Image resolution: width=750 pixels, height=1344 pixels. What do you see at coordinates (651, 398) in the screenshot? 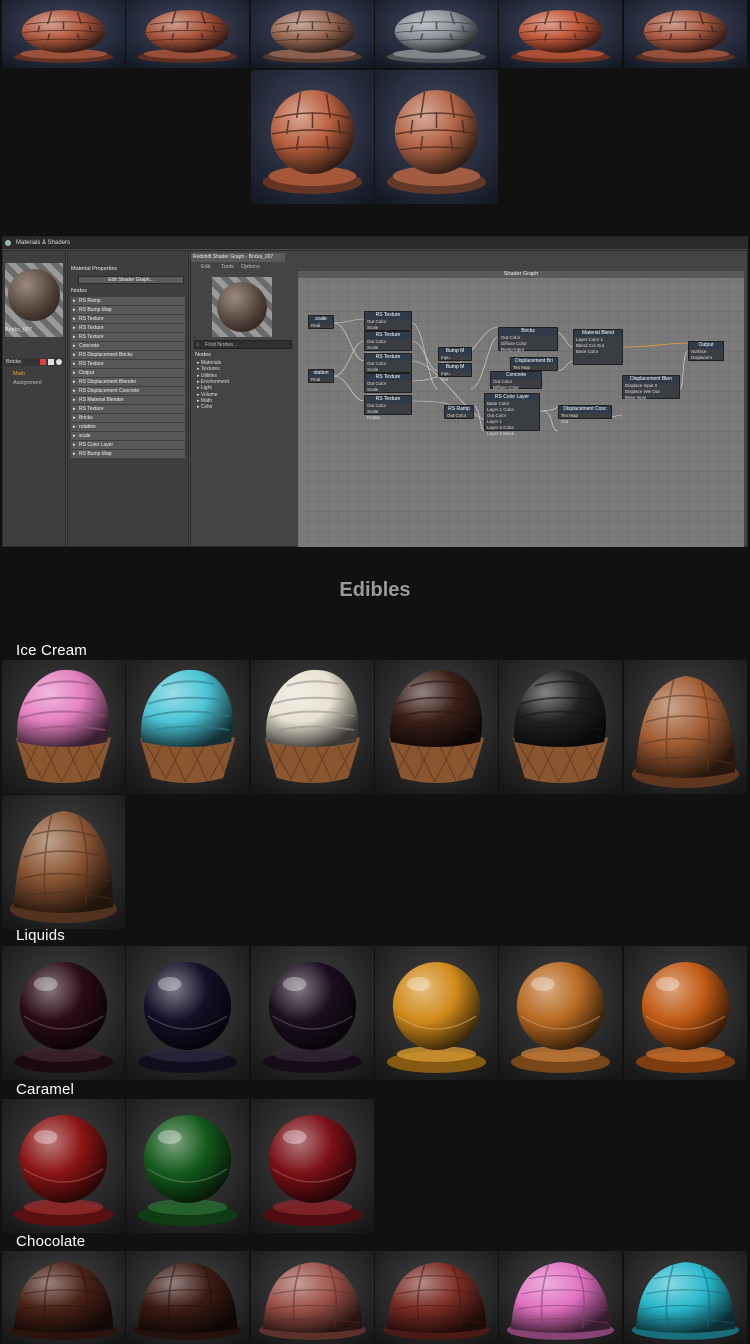
I see `graph-node-port: Base Input` at bounding box center [651, 398].